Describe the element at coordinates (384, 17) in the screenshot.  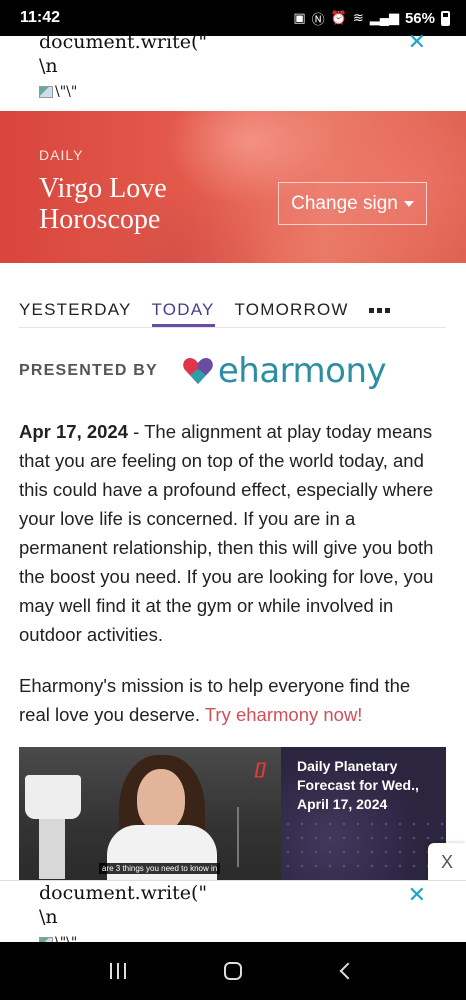
I see `signal-icon: ▂▄▆` at that location.